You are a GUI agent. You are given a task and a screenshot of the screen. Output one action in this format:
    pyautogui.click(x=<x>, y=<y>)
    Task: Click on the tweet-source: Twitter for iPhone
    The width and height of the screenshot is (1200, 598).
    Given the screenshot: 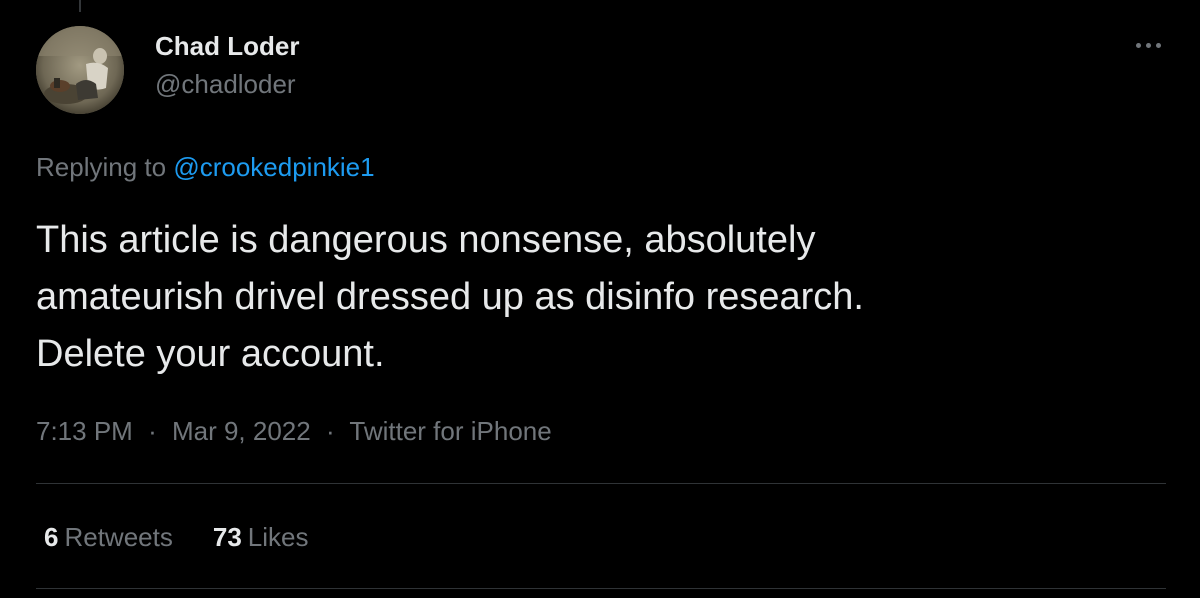 What is the action you would take?
    pyautogui.click(x=450, y=431)
    